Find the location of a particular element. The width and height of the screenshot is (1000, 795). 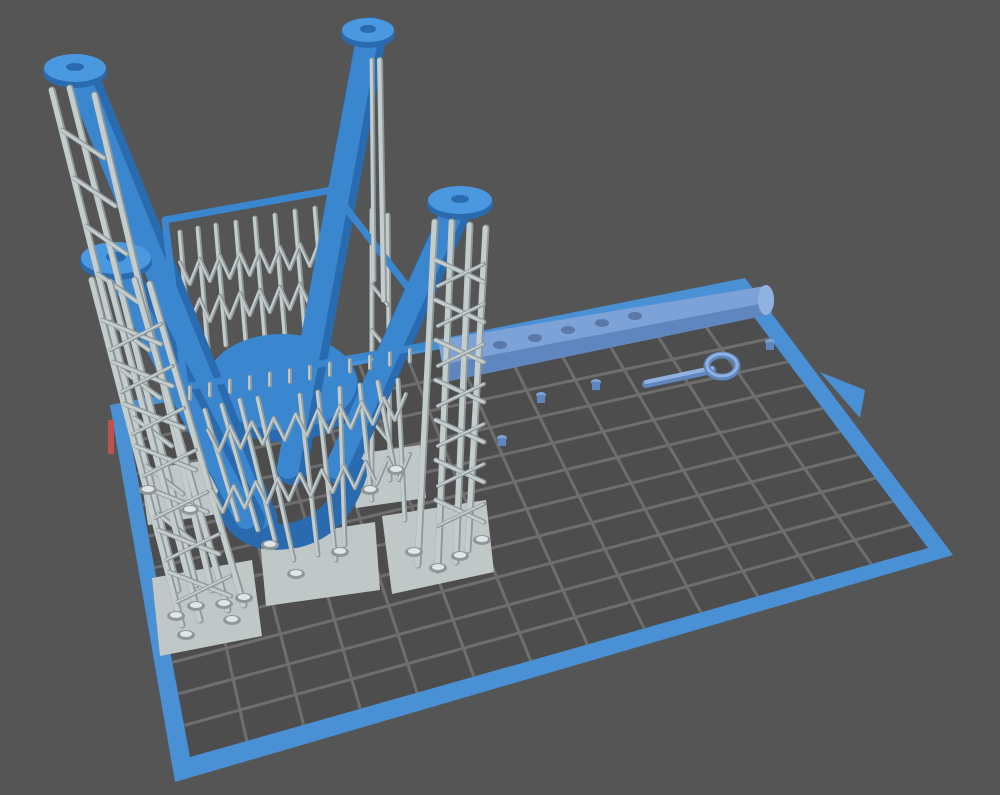

bed-edge-marker is located at coordinates (111, 437).